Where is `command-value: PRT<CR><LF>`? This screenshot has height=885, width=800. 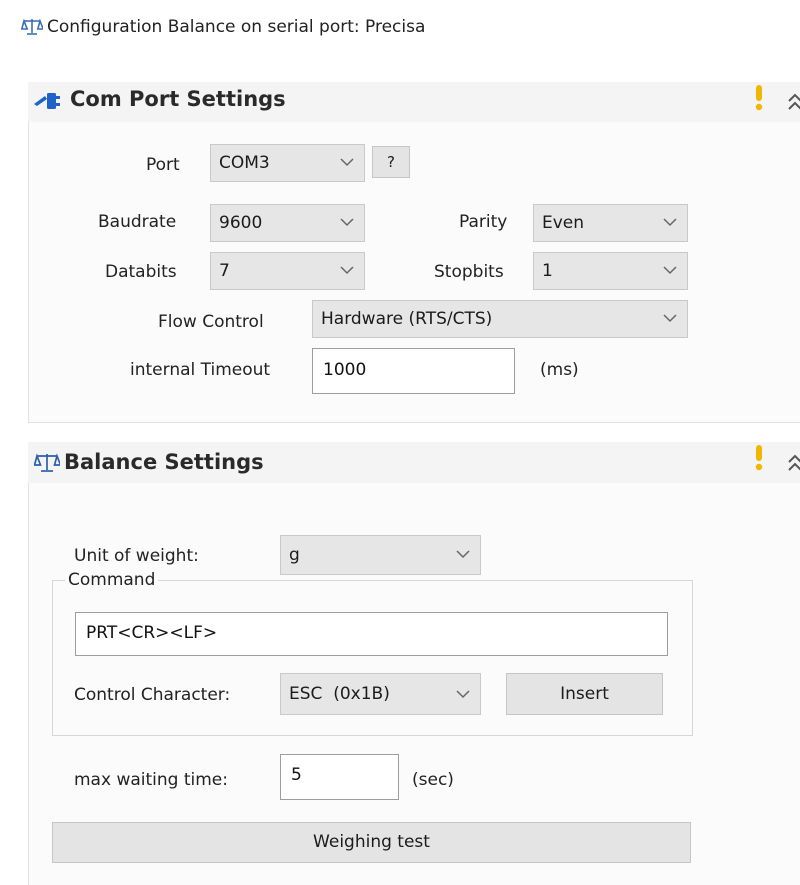
command-value: PRT<CR><LF> is located at coordinates (152, 633).